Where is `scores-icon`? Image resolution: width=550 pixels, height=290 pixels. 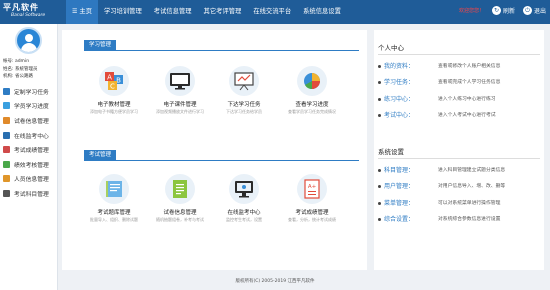 scores-icon is located at coordinates (6, 150).